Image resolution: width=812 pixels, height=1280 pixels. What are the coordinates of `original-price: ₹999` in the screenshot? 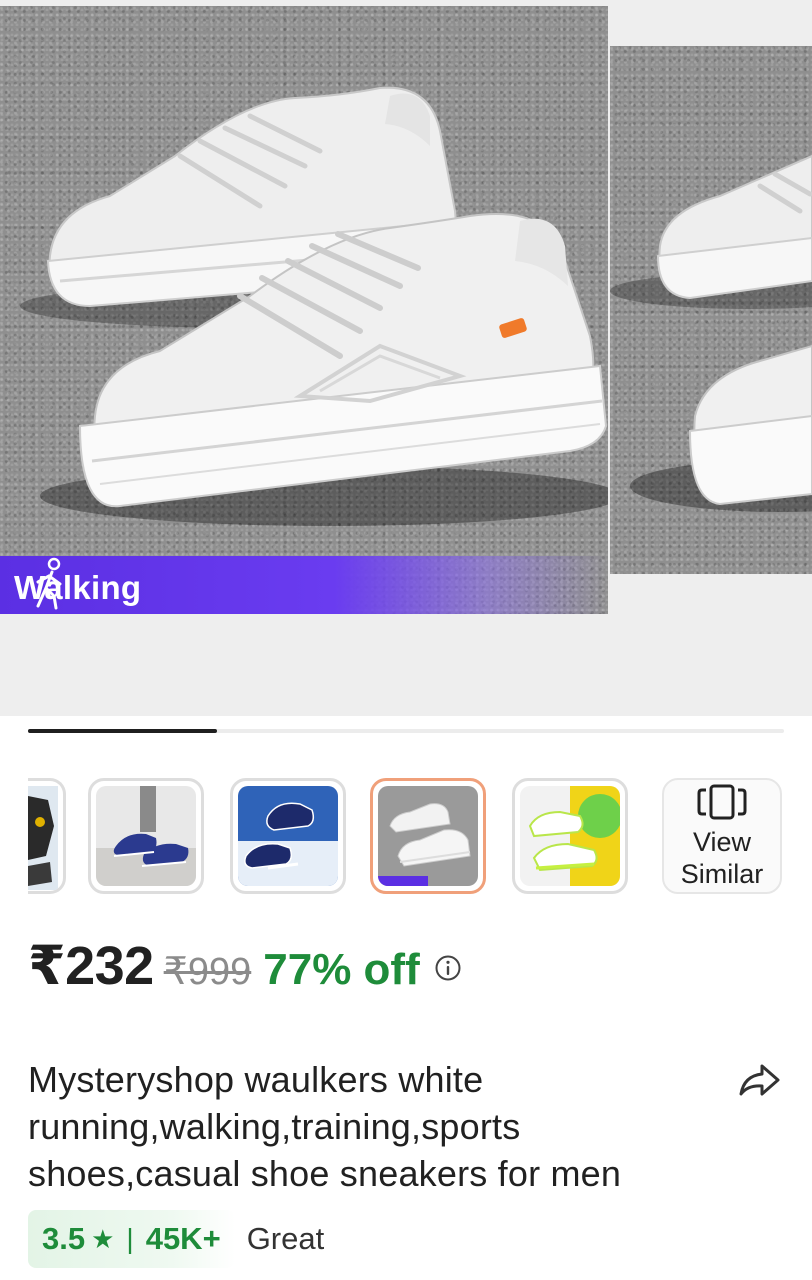 It's located at (207, 972).